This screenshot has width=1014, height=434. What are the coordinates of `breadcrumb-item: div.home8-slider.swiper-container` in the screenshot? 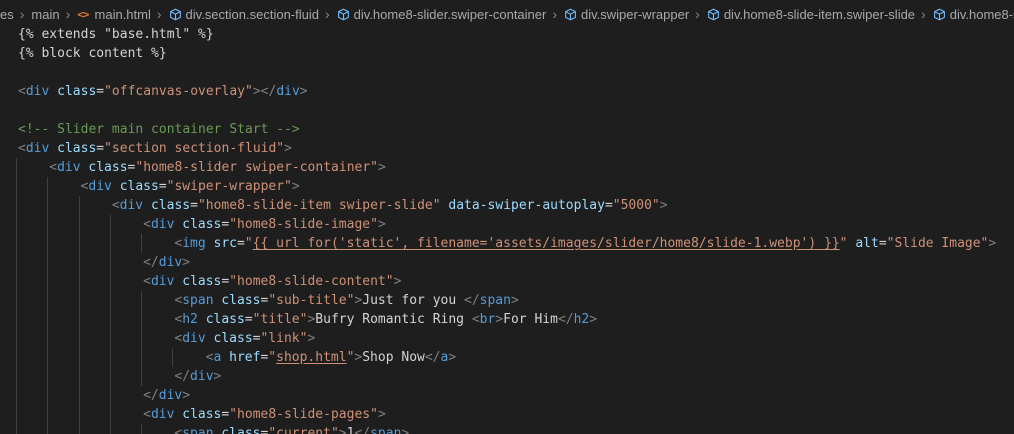 It's located at (441, 14).